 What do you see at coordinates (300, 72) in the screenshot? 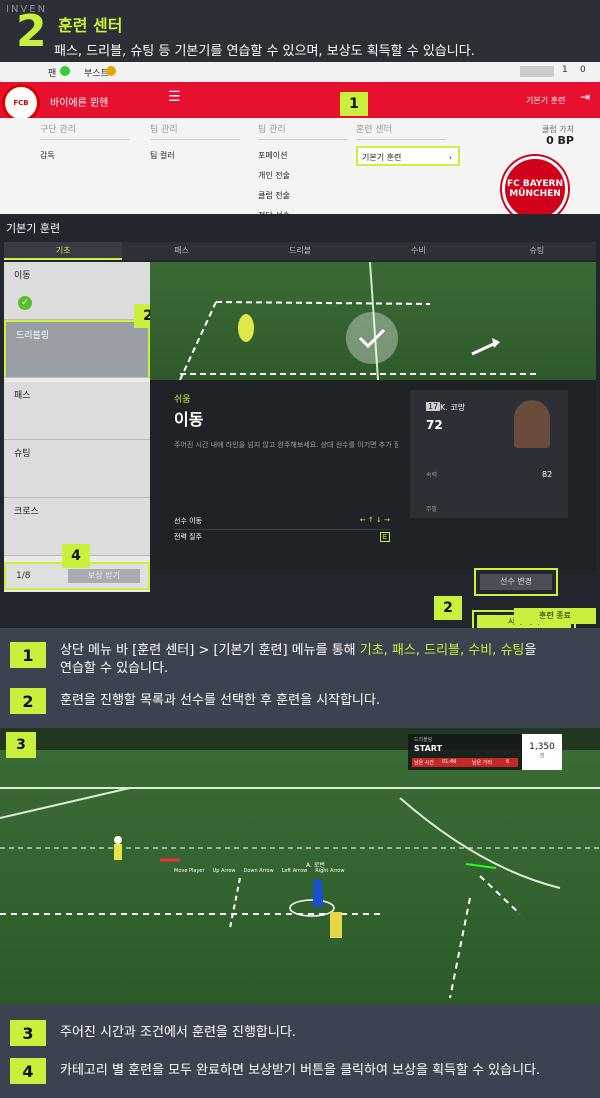
I see `top-status-bar: 팬 부스트 1 0` at bounding box center [300, 72].